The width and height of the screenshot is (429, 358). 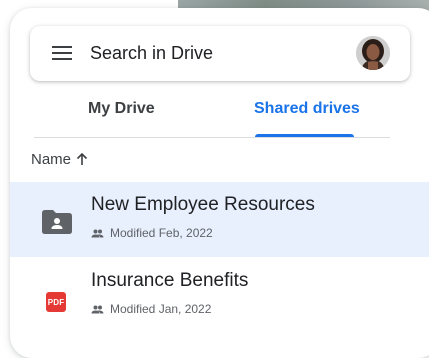 I want to click on search-bar: Search in Drive, so click(x=220, y=53).